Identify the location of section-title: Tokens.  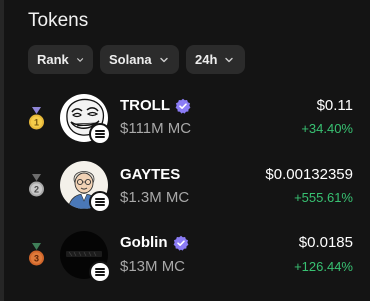
(58, 20).